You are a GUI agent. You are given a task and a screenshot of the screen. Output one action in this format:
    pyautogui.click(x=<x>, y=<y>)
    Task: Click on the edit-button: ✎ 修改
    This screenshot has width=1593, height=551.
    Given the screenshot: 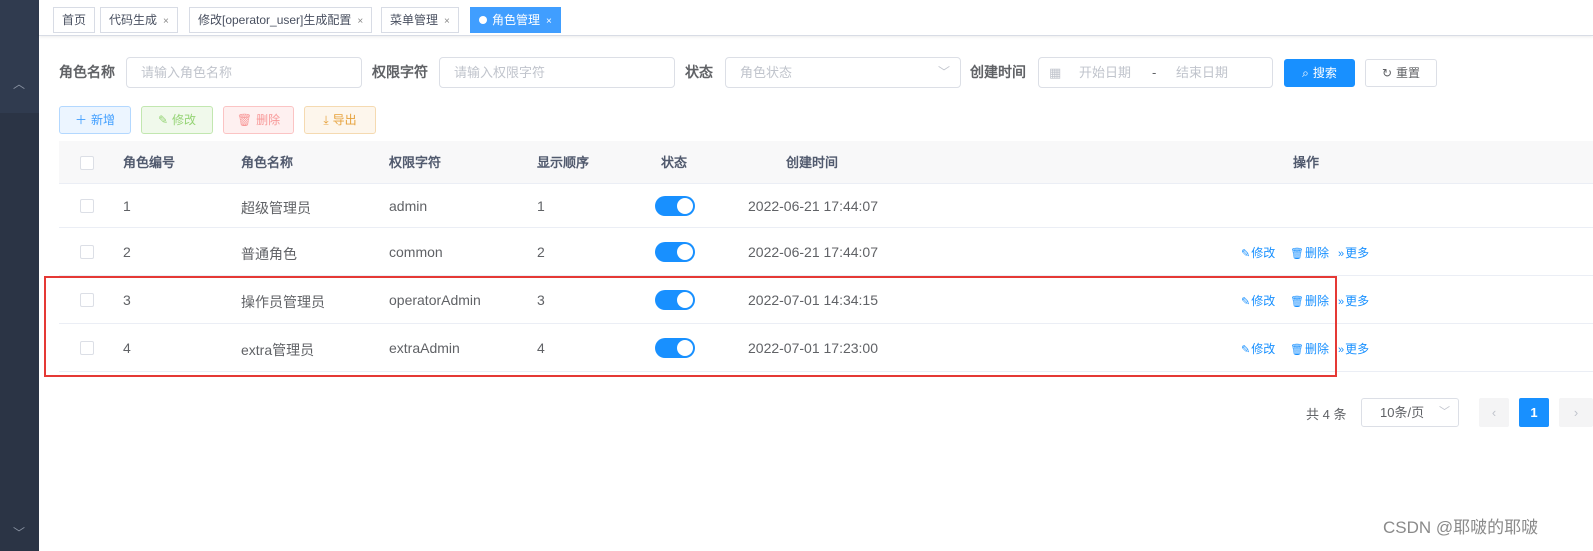 What is the action you would take?
    pyautogui.click(x=177, y=120)
    